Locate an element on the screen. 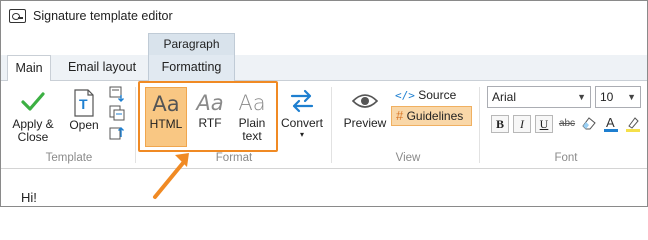 This screenshot has height=240, width=648. eye-icon is located at coordinates (365, 101).